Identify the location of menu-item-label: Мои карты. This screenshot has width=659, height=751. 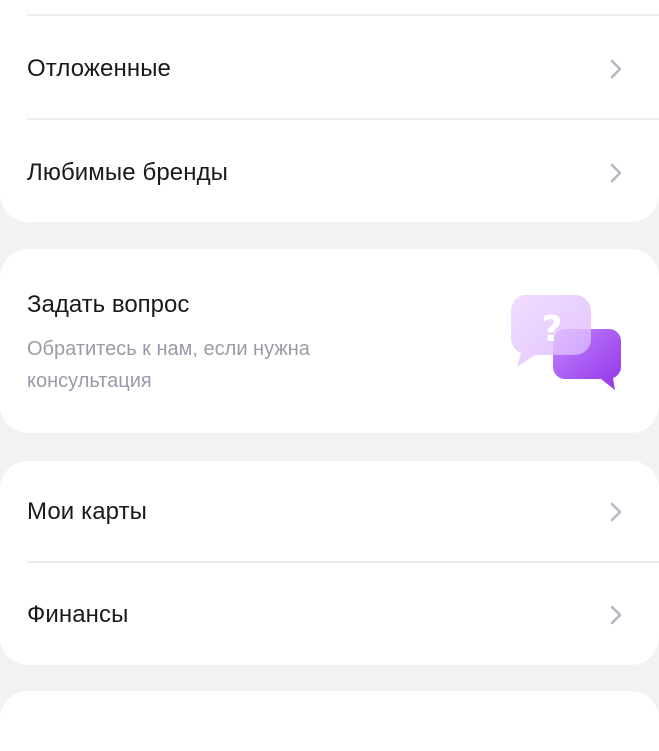
(87, 511).